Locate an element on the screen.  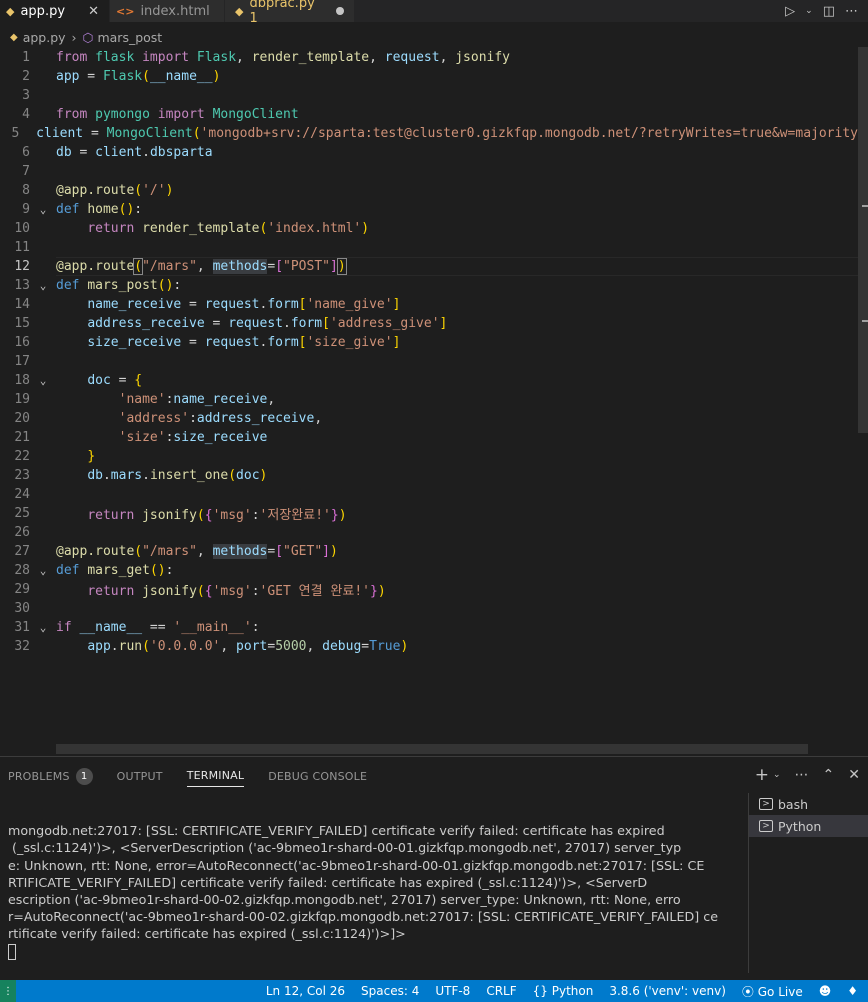
code-line: 31 ⌄ if __name__ == '__main__': is located at coordinates (137, 627).